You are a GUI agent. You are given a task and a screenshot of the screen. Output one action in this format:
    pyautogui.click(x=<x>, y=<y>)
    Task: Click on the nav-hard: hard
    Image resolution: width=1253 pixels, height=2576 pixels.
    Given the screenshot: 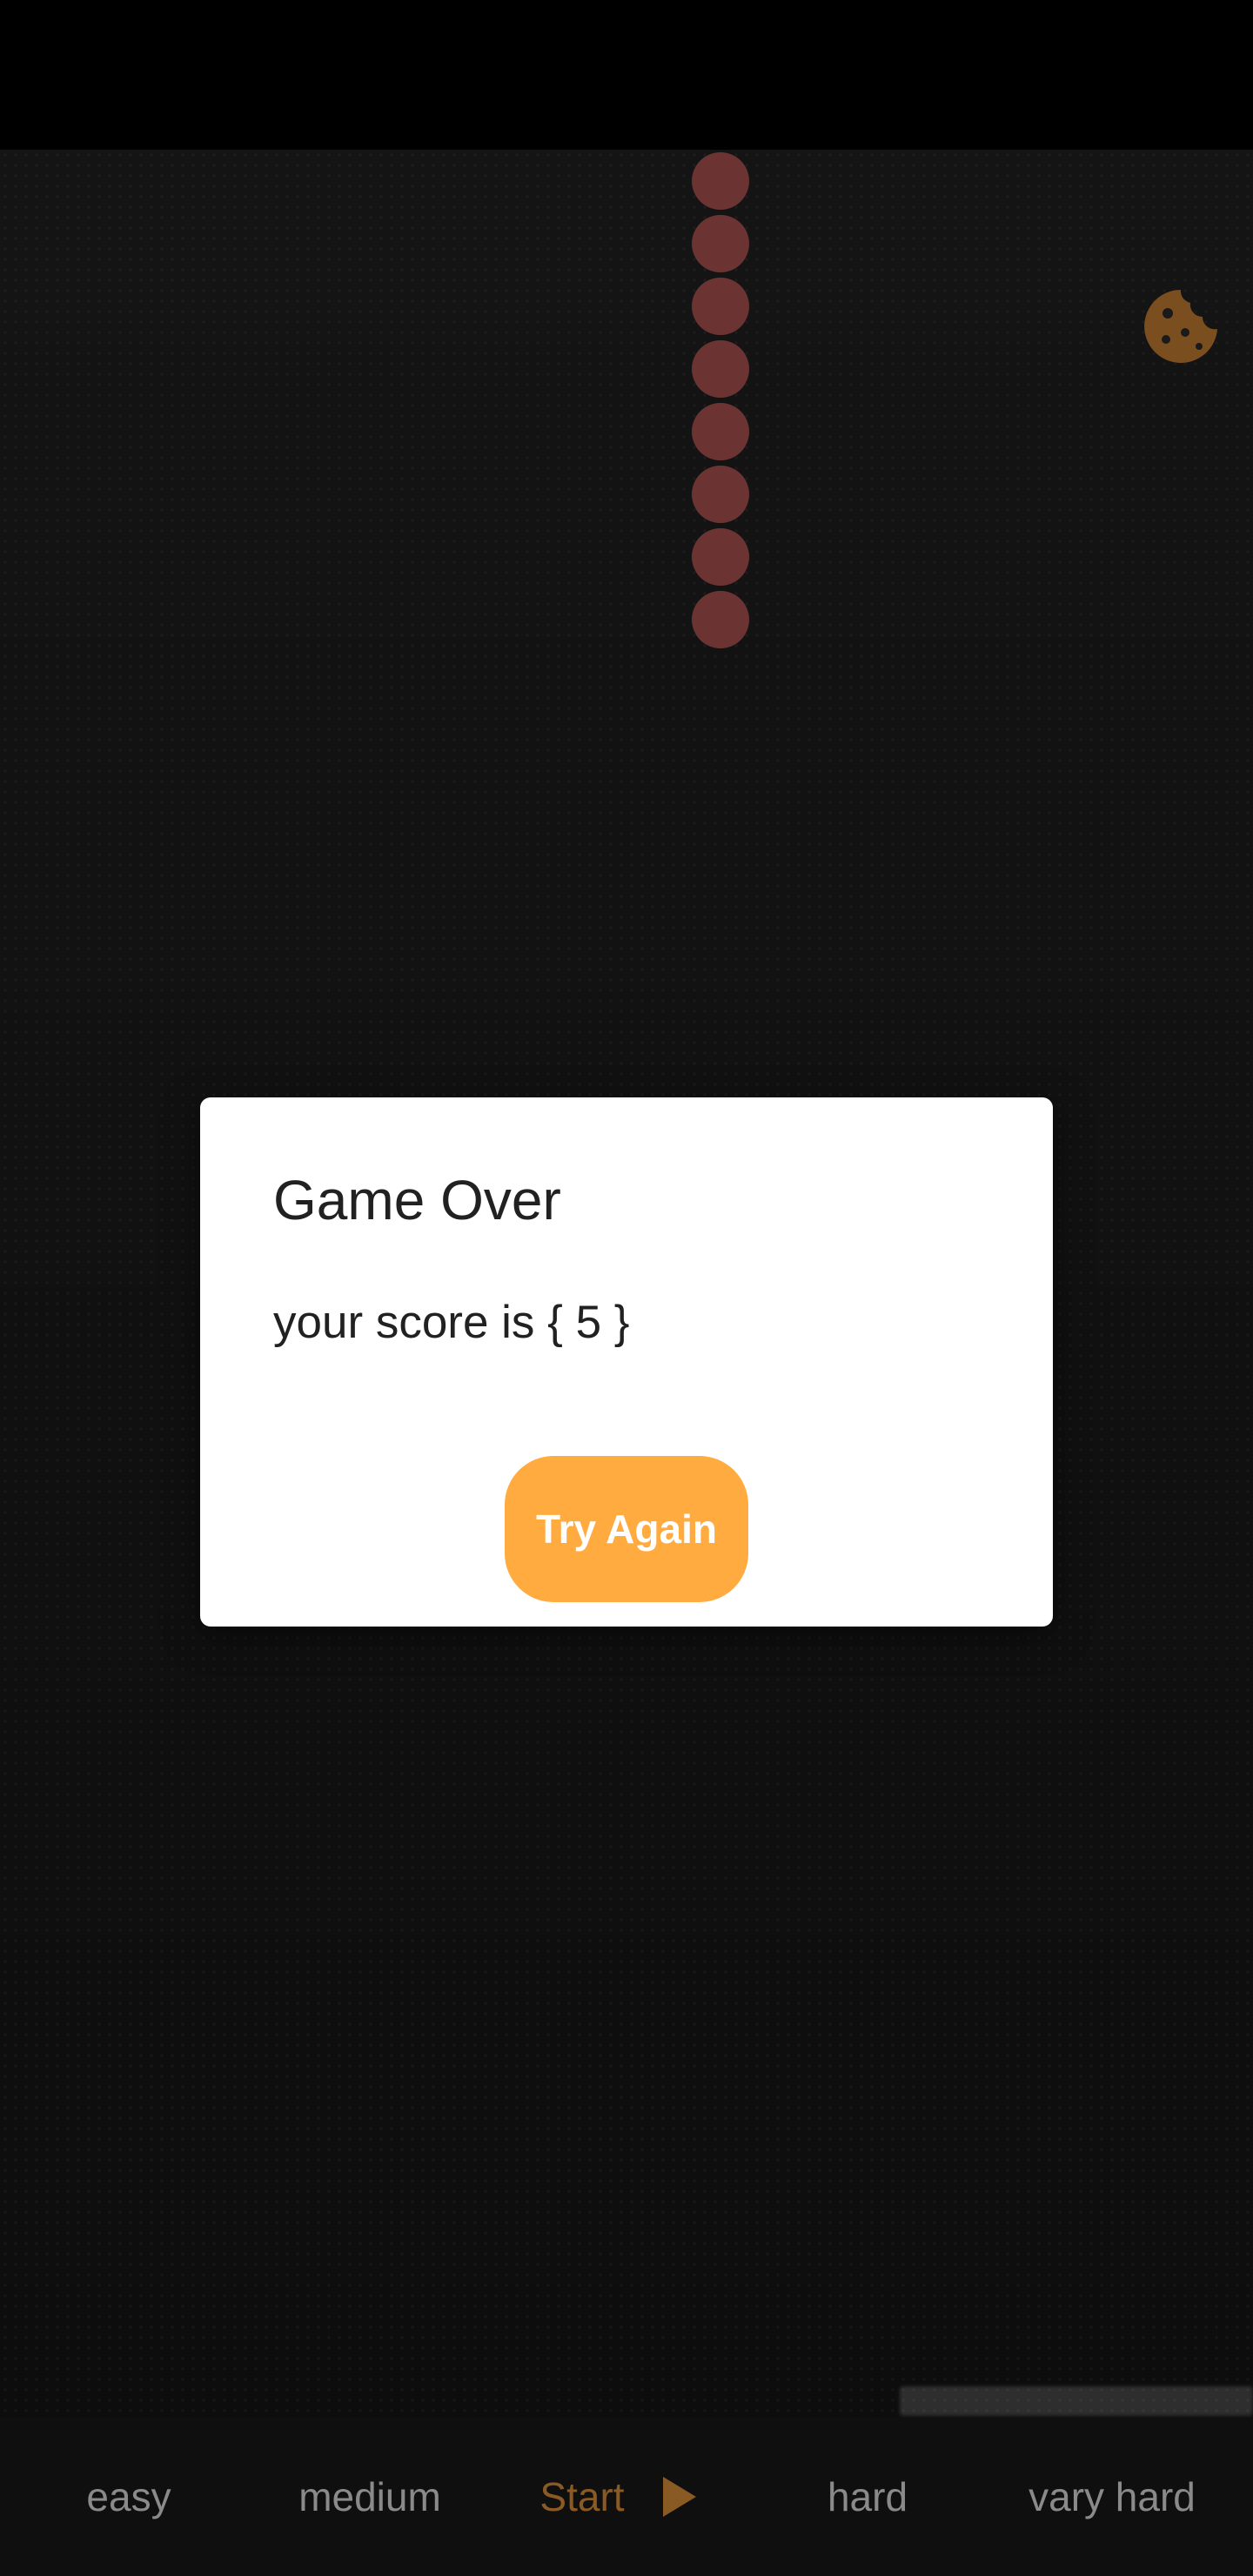 What is the action you would take?
    pyautogui.click(x=867, y=2497)
    